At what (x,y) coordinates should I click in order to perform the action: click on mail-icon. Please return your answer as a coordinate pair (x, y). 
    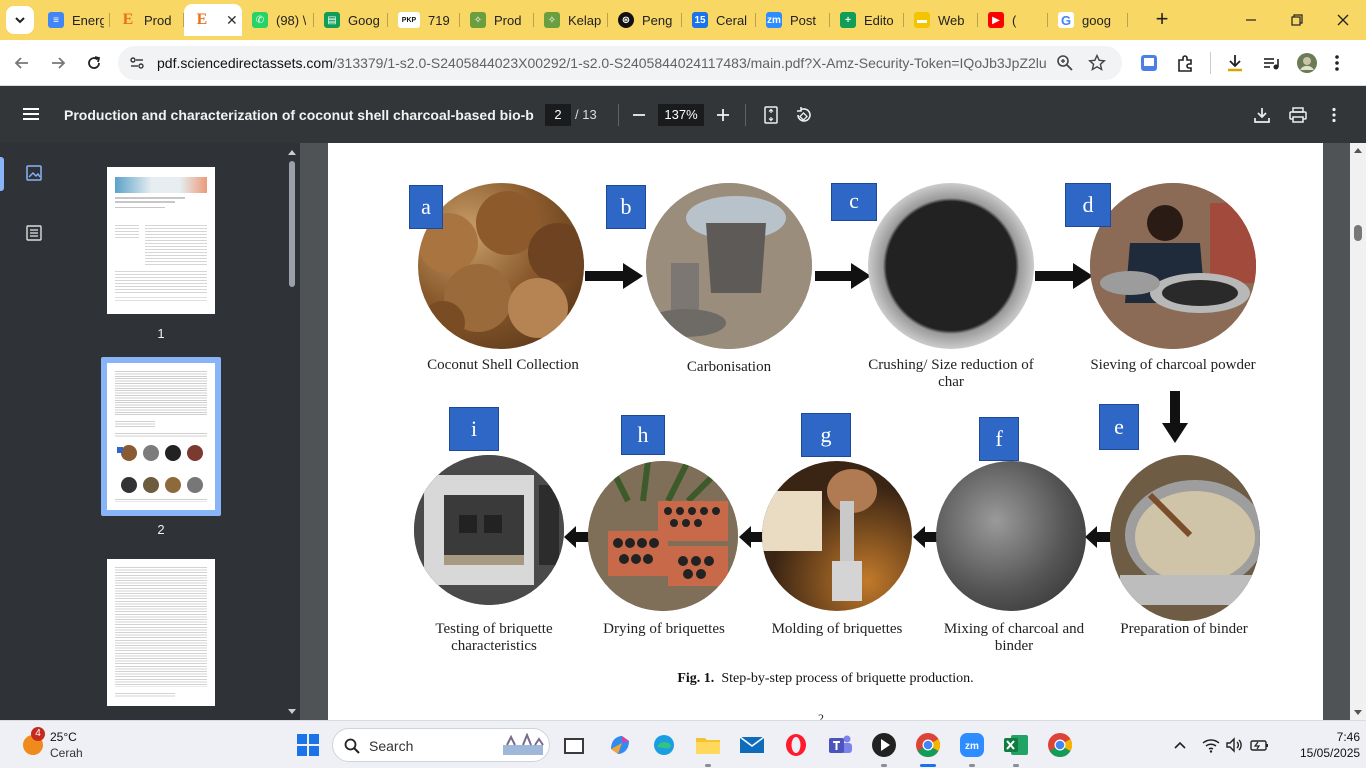
    Looking at the image, I should click on (752, 744).